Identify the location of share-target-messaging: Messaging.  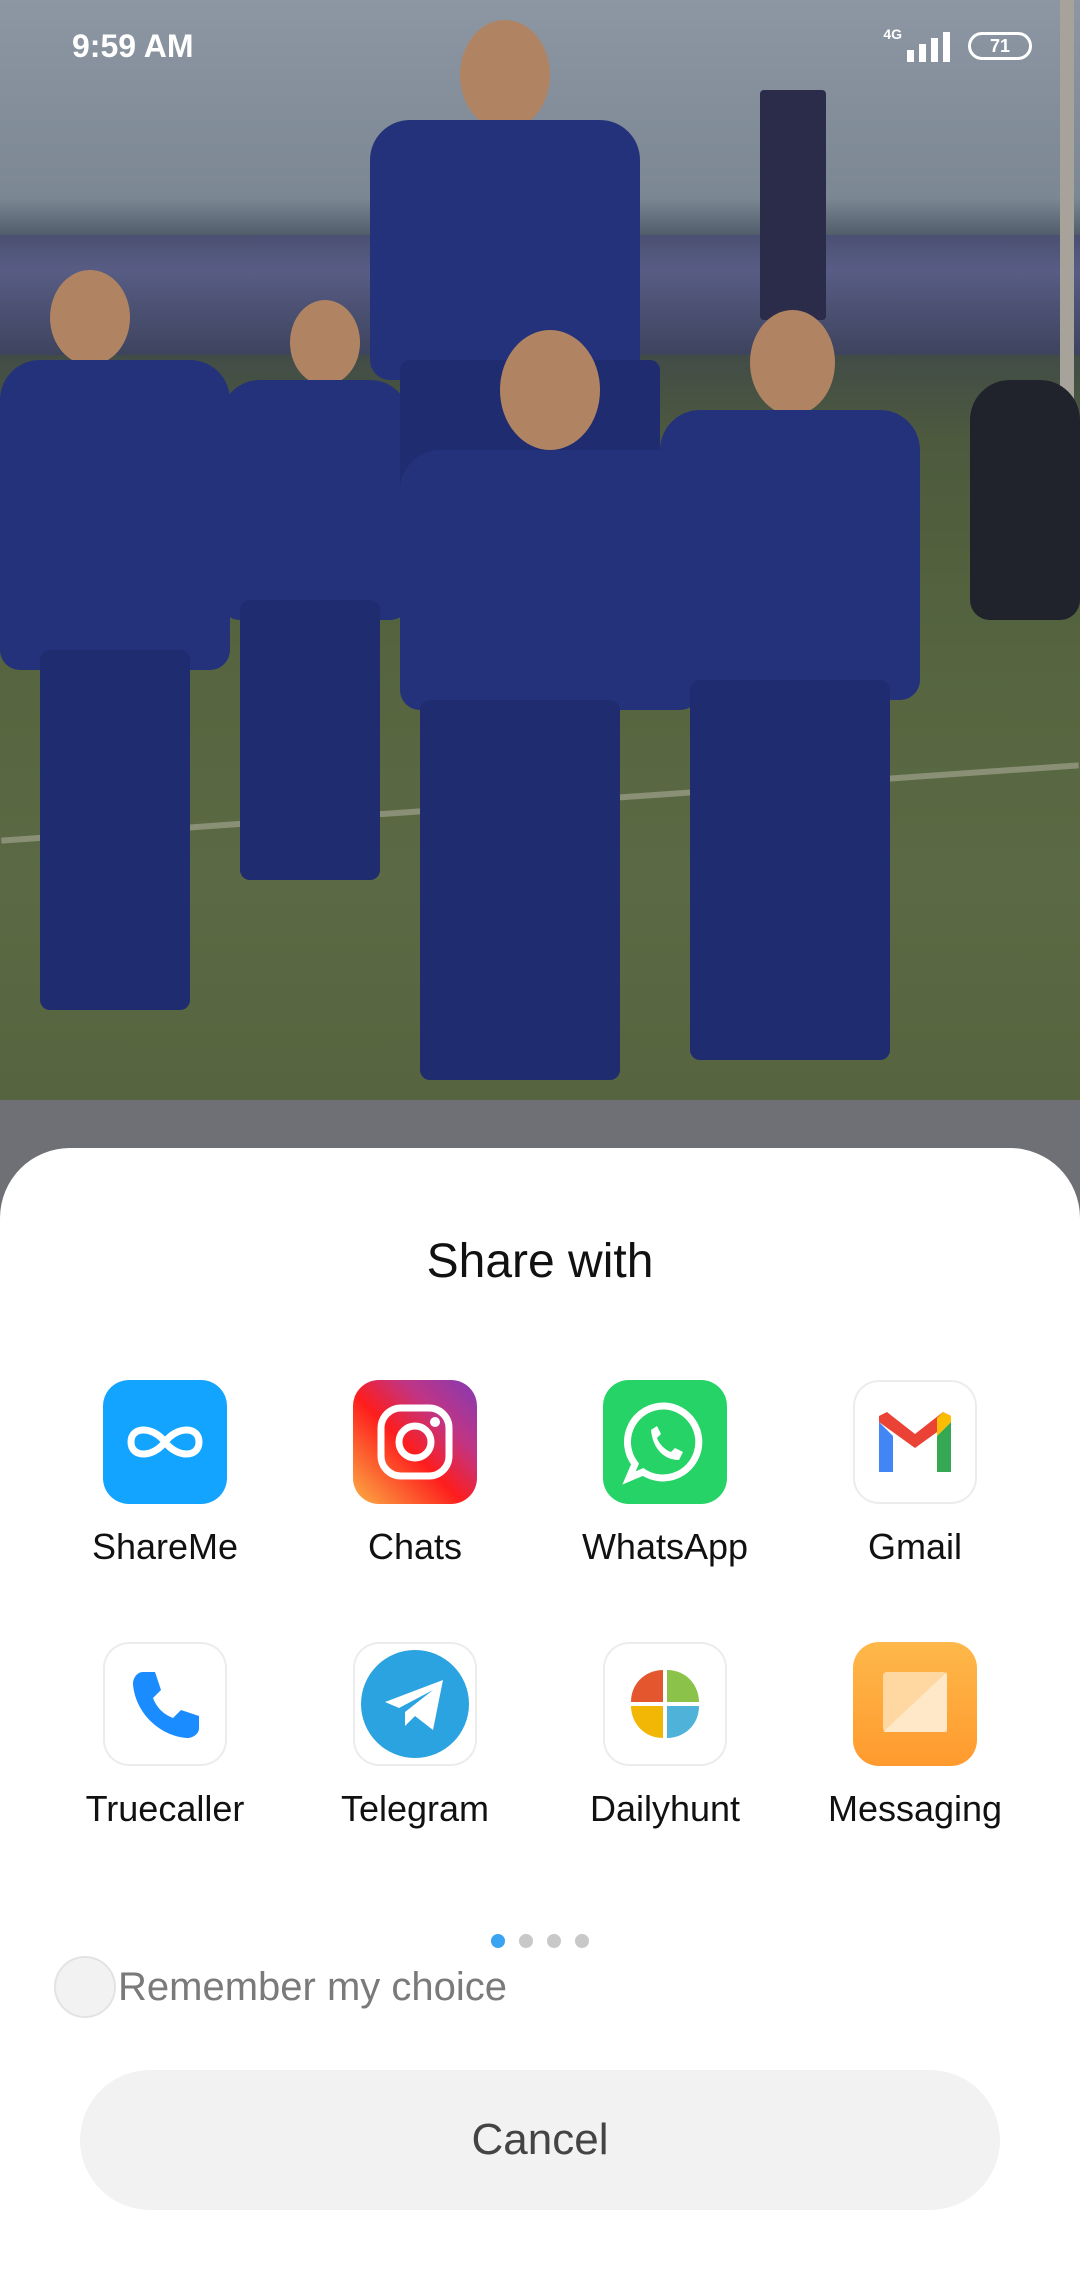
(915, 1736).